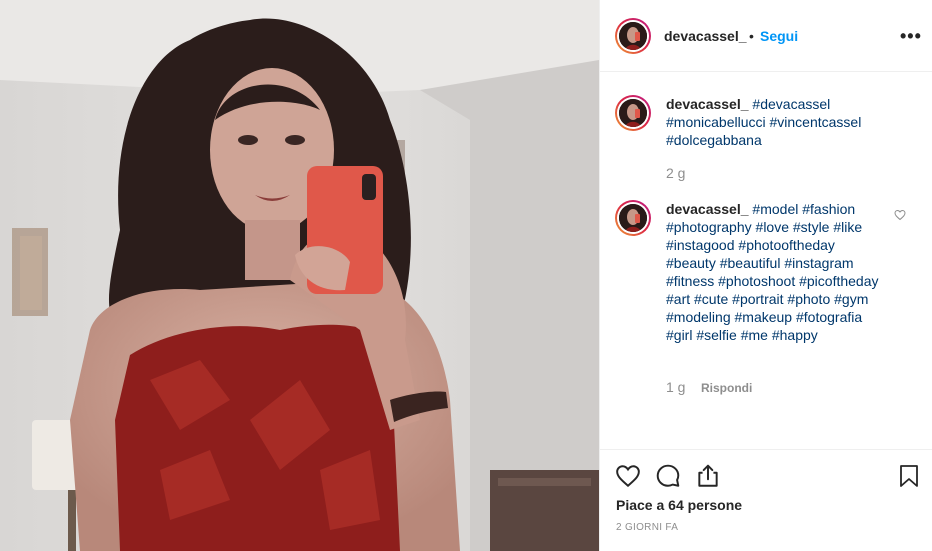  What do you see at coordinates (757, 299) in the screenshot?
I see `hashtag-link: #portrait` at bounding box center [757, 299].